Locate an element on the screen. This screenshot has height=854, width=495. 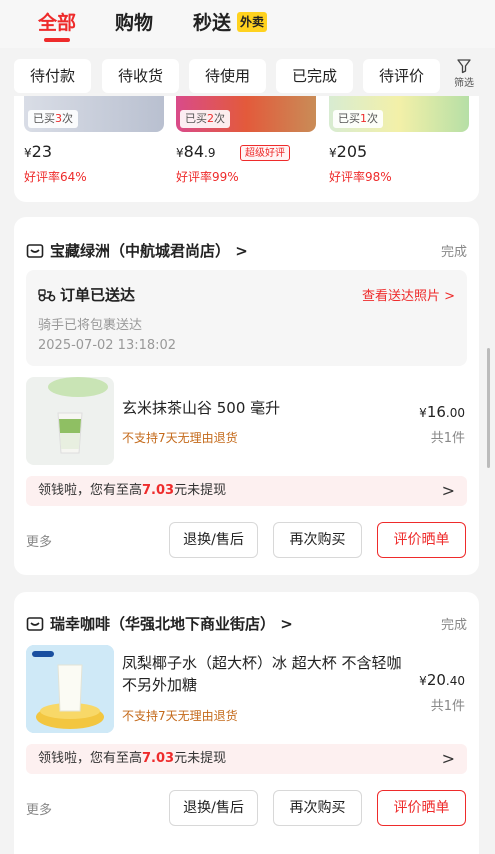
tab-all: 全部 is located at coordinates (57, 21).